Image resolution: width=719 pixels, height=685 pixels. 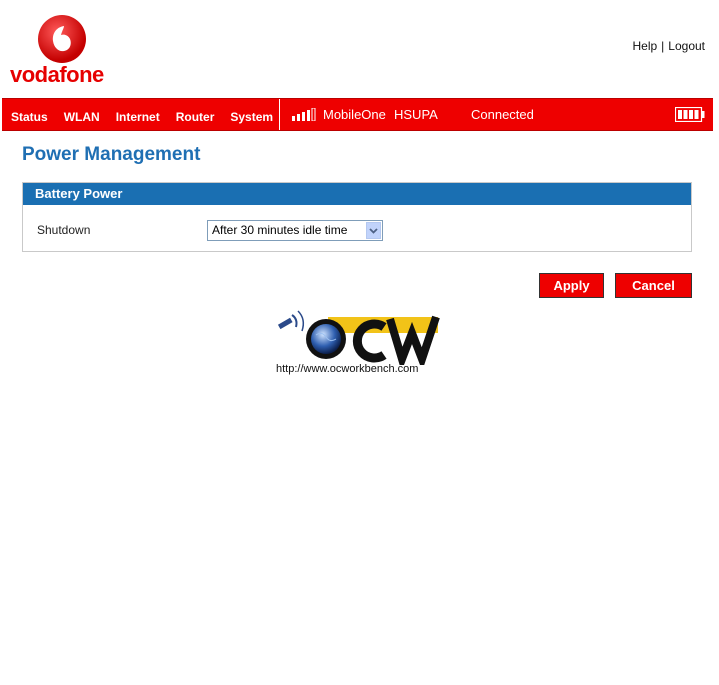 I want to click on ocw-logo-icon, so click(x=358, y=341).